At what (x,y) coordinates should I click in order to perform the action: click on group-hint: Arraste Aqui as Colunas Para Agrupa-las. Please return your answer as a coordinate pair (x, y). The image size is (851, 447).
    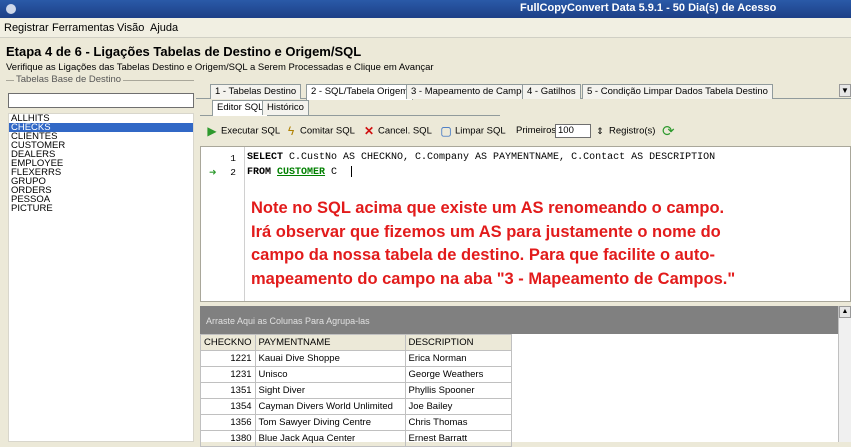
    Looking at the image, I should click on (288, 321).